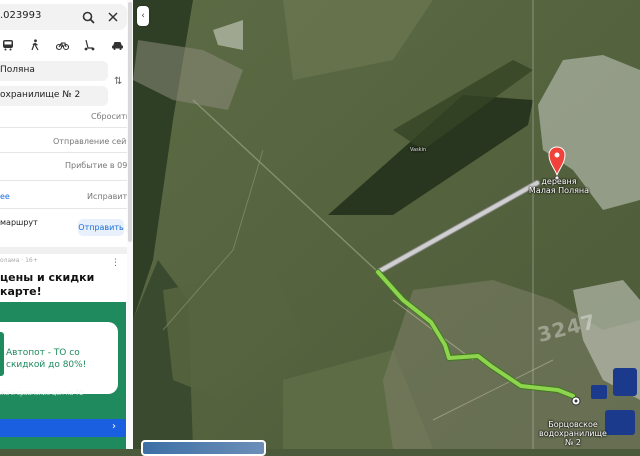  Describe the element at coordinates (93, 141) in the screenshot. I see `departure-time: Отправление сейчас` at that location.